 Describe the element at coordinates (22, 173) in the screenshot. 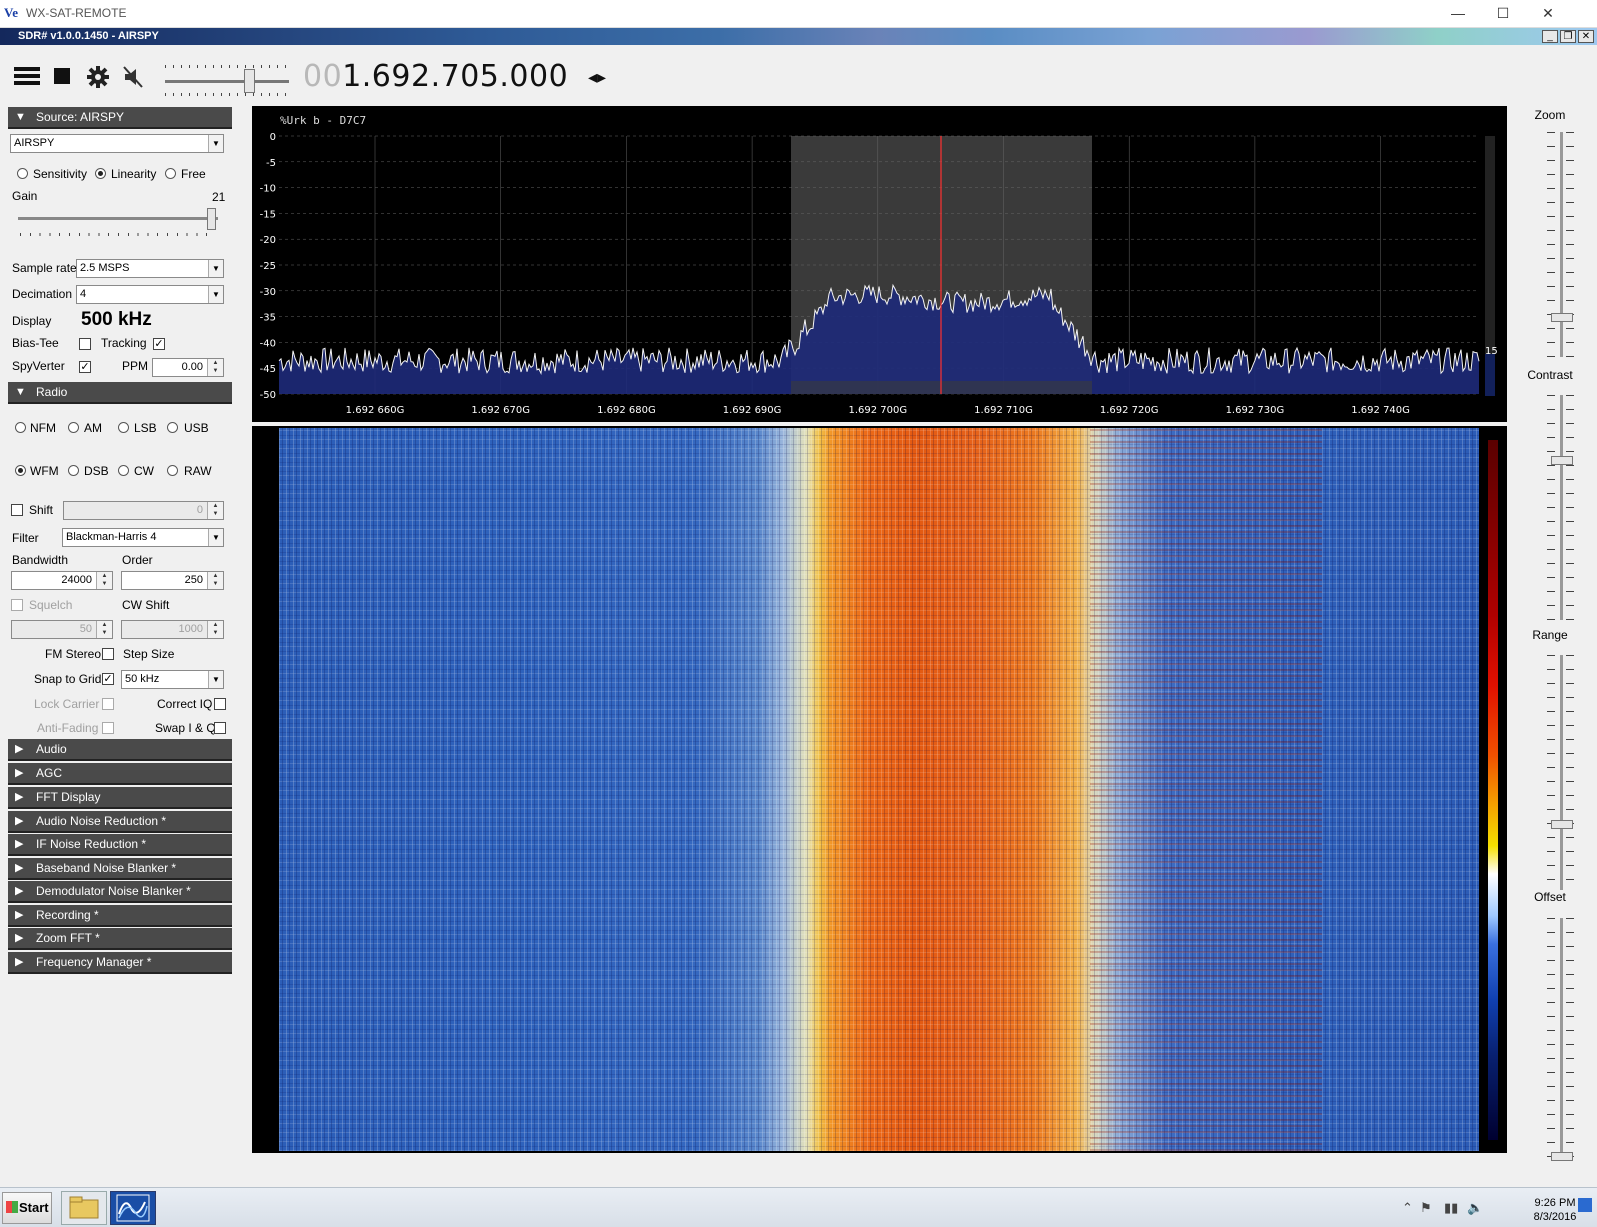

I see `radio-sensitivity` at that location.